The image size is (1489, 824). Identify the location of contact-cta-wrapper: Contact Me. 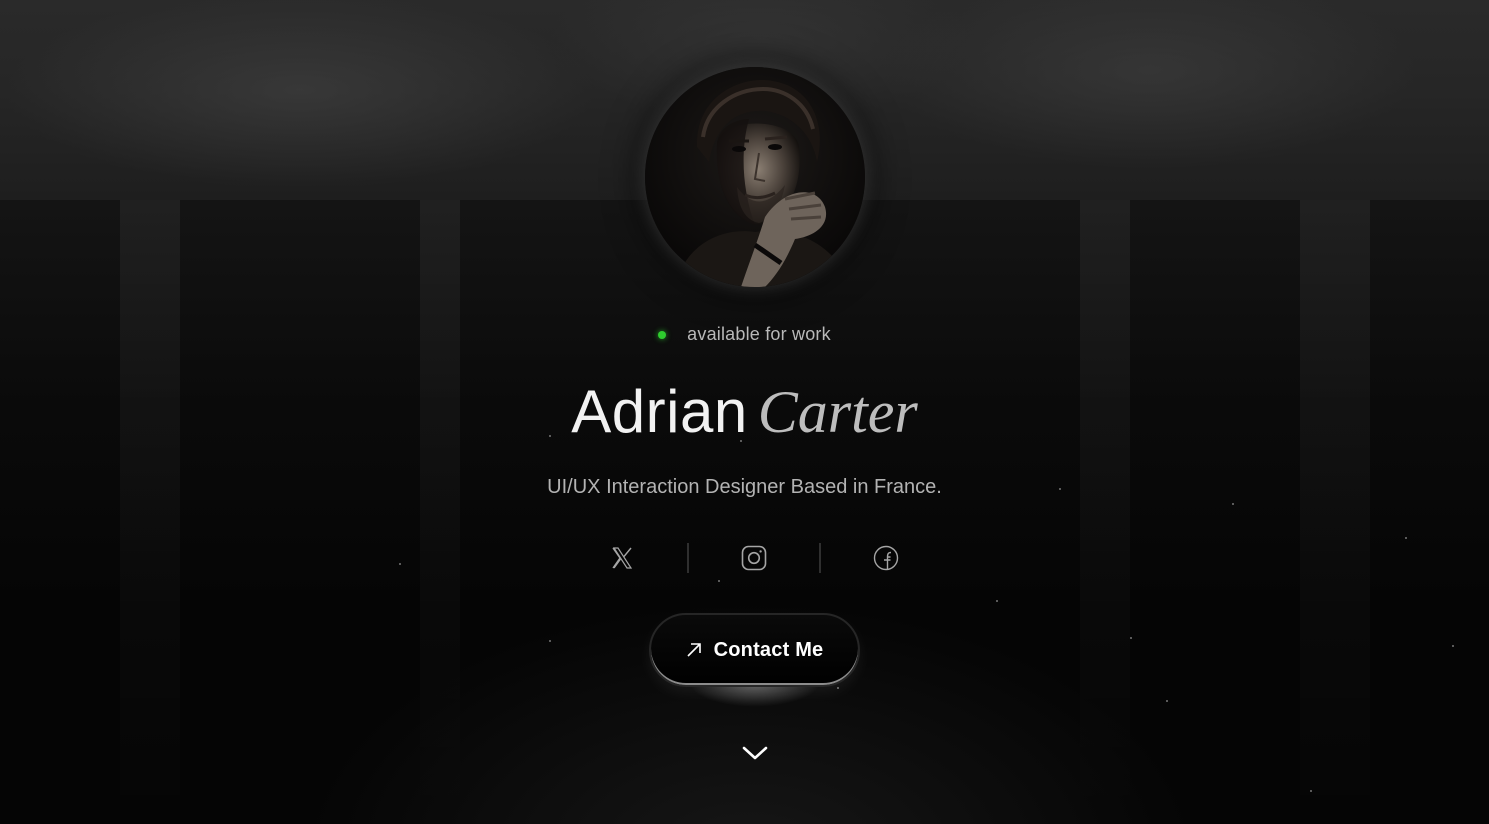
(754, 660).